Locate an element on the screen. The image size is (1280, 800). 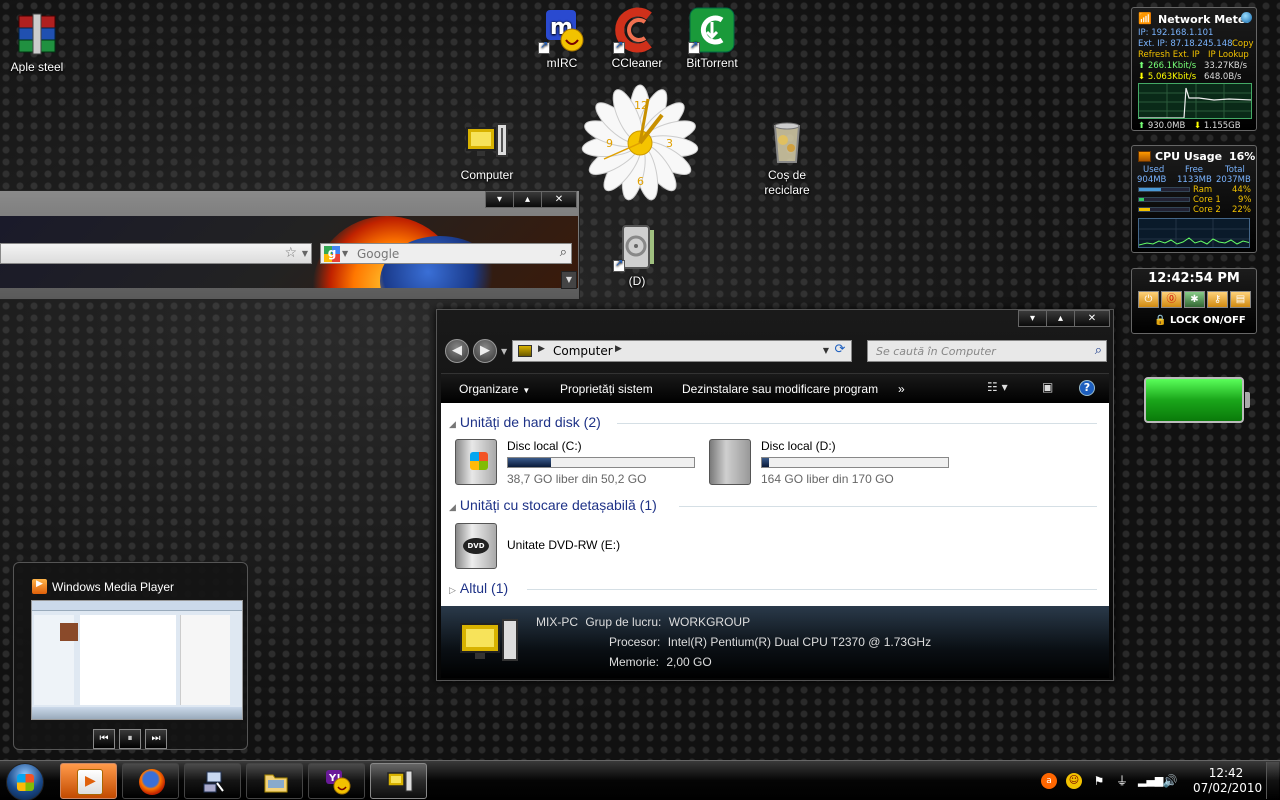
scroll-down-button: ▼ is located at coordinates (569, 280).